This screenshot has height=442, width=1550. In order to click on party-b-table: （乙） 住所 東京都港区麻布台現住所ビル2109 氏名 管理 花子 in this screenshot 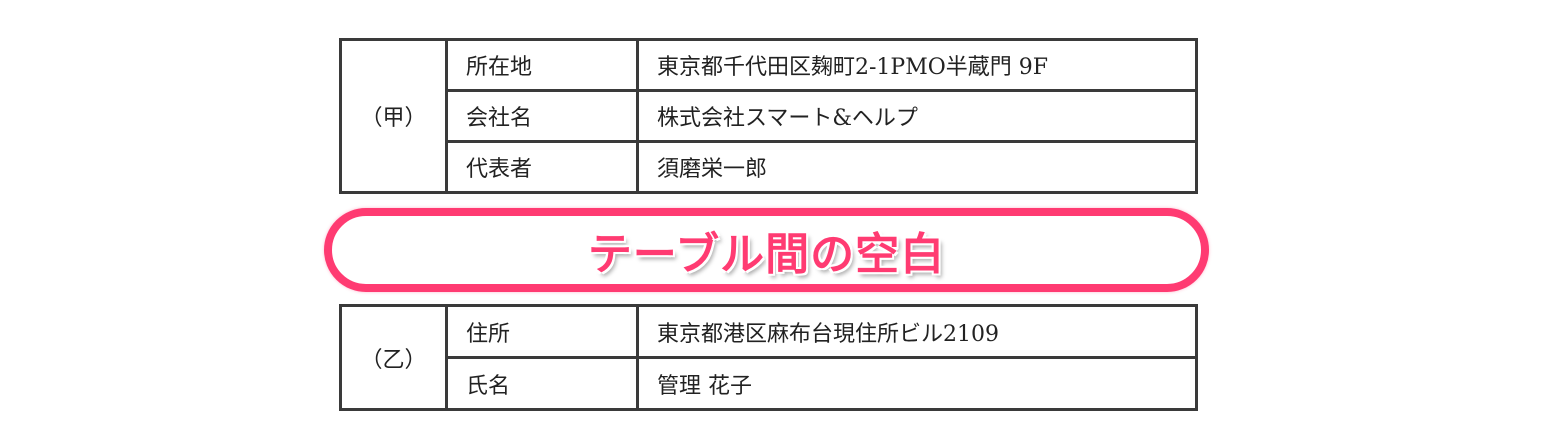, I will do `click(768, 357)`.